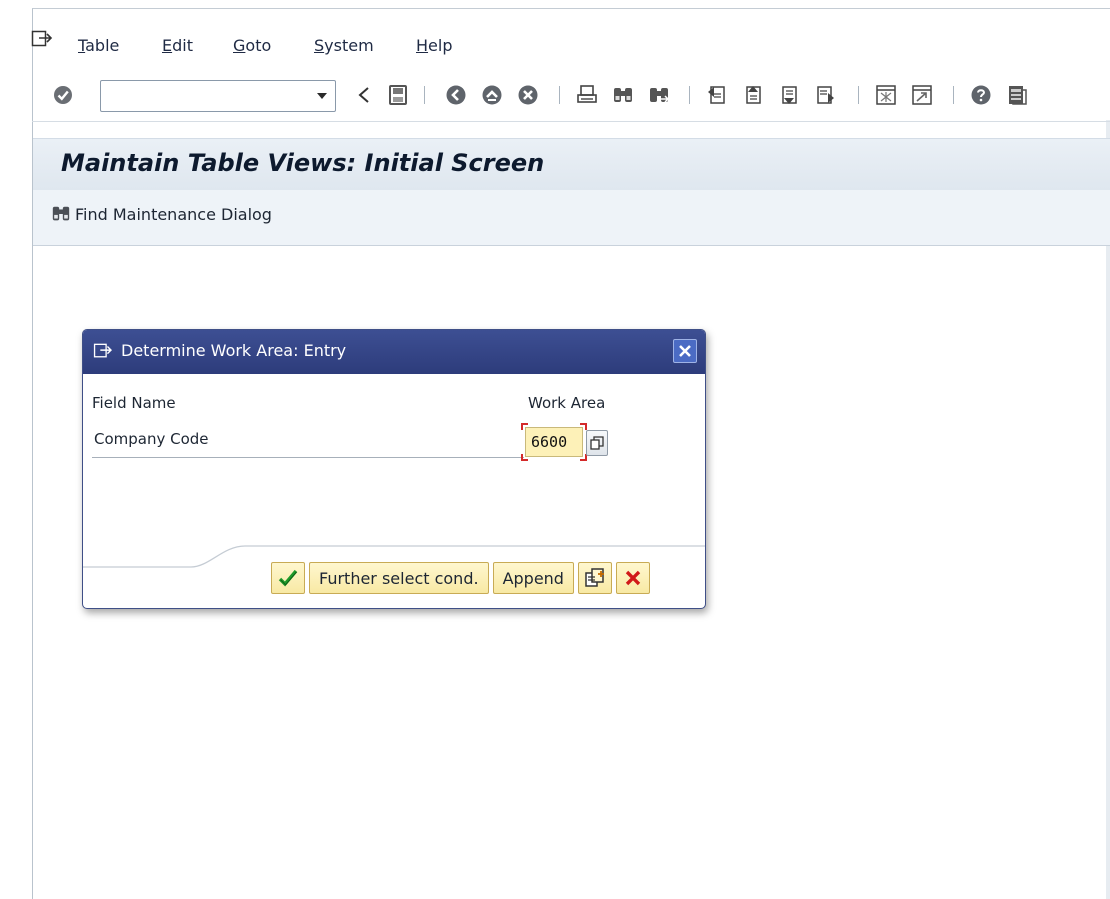  I want to click on chevron-down-icon, so click(322, 96).